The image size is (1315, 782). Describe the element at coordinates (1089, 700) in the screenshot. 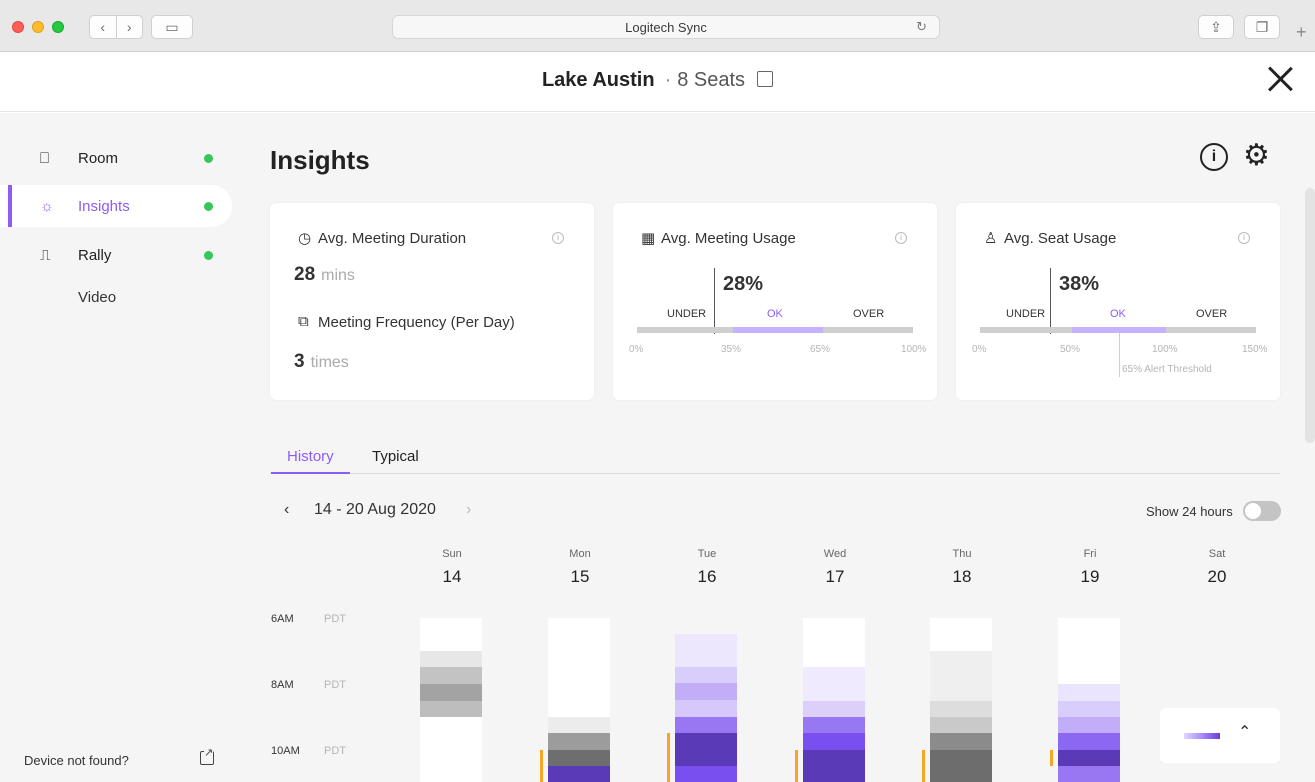

I see `heatmap-column-fri` at that location.